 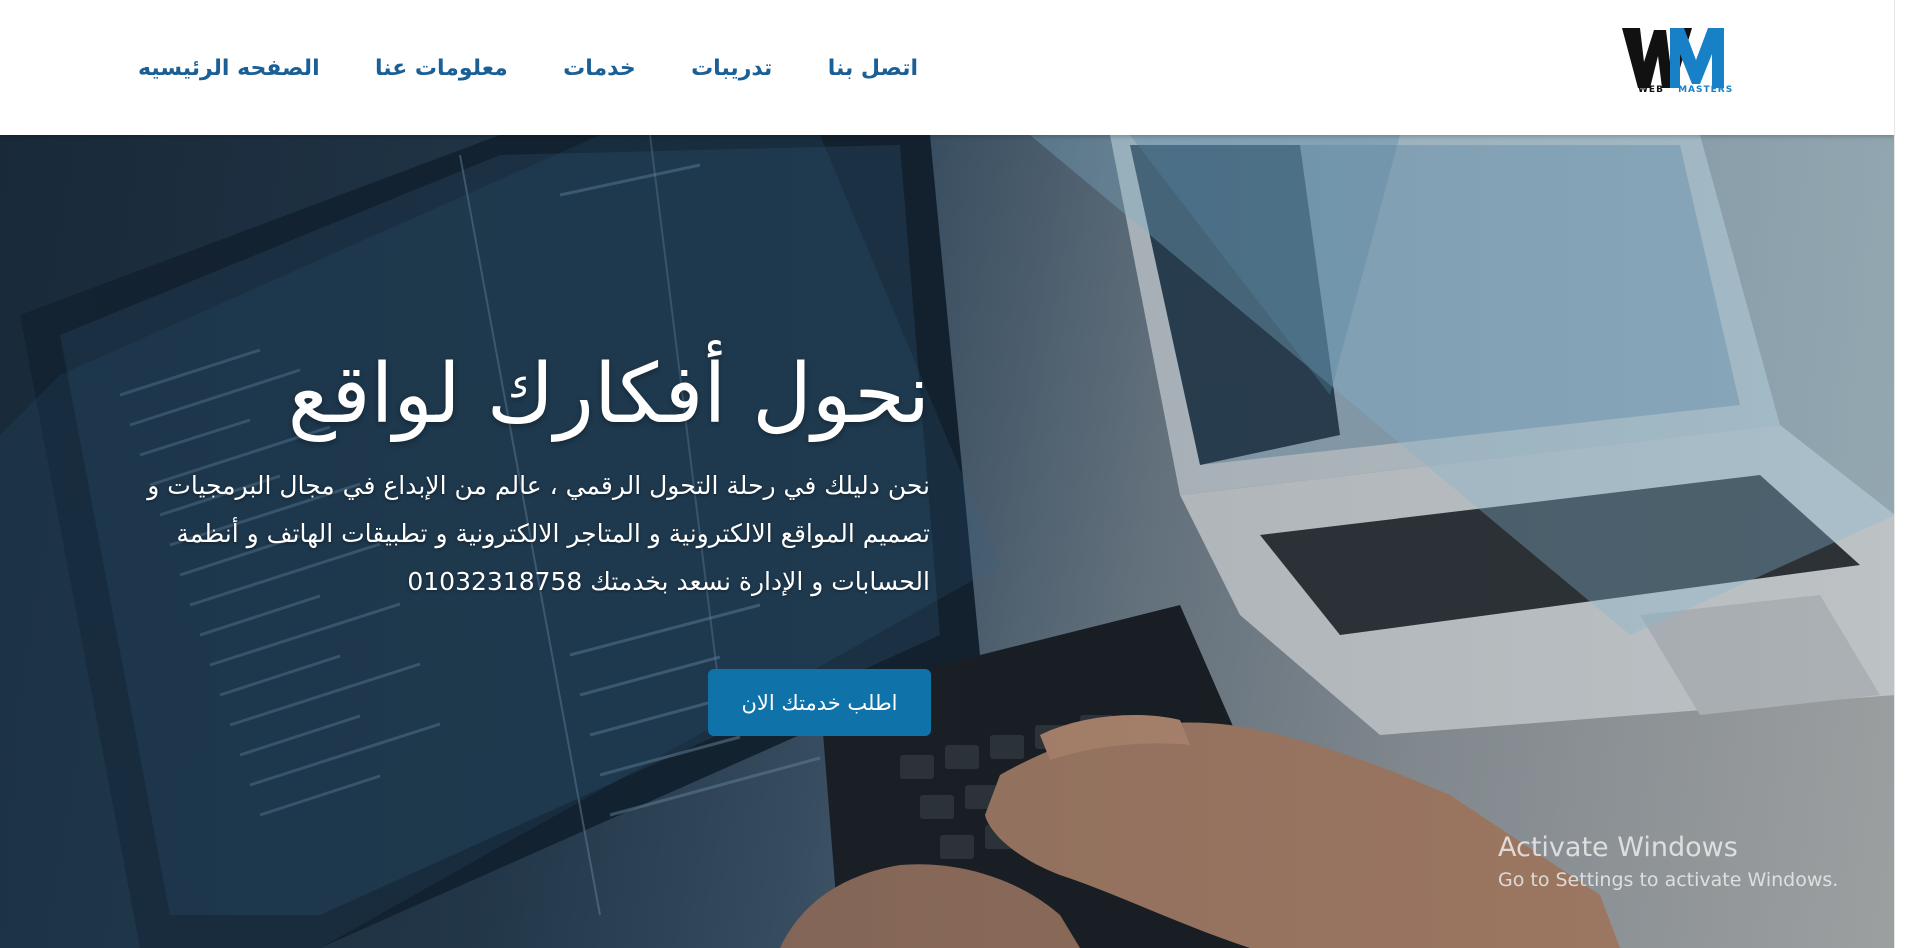 I want to click on window-right-edge, so click(x=1899, y=474).